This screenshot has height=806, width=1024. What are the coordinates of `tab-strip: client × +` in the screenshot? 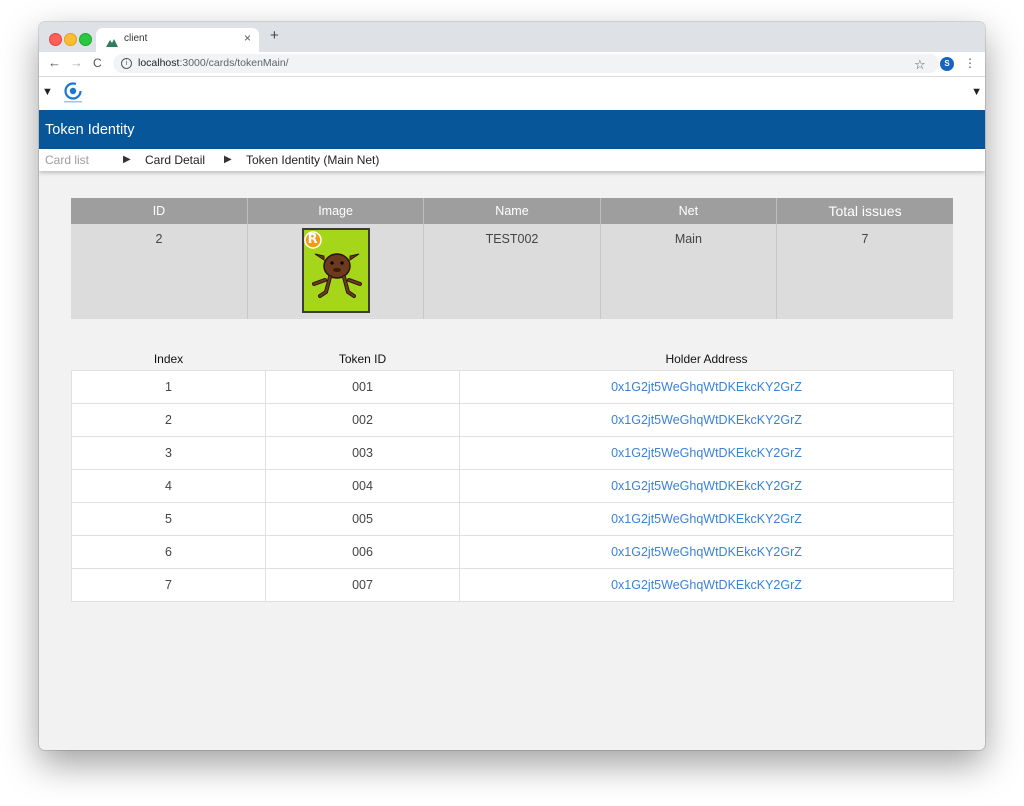 It's located at (512, 37).